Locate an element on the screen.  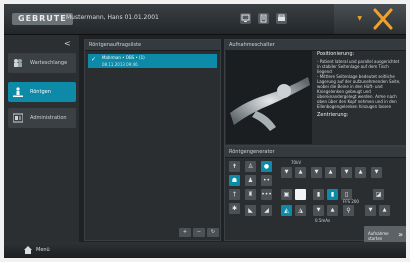
kv-step-up-button: ▲ is located at coordinates (360, 172).